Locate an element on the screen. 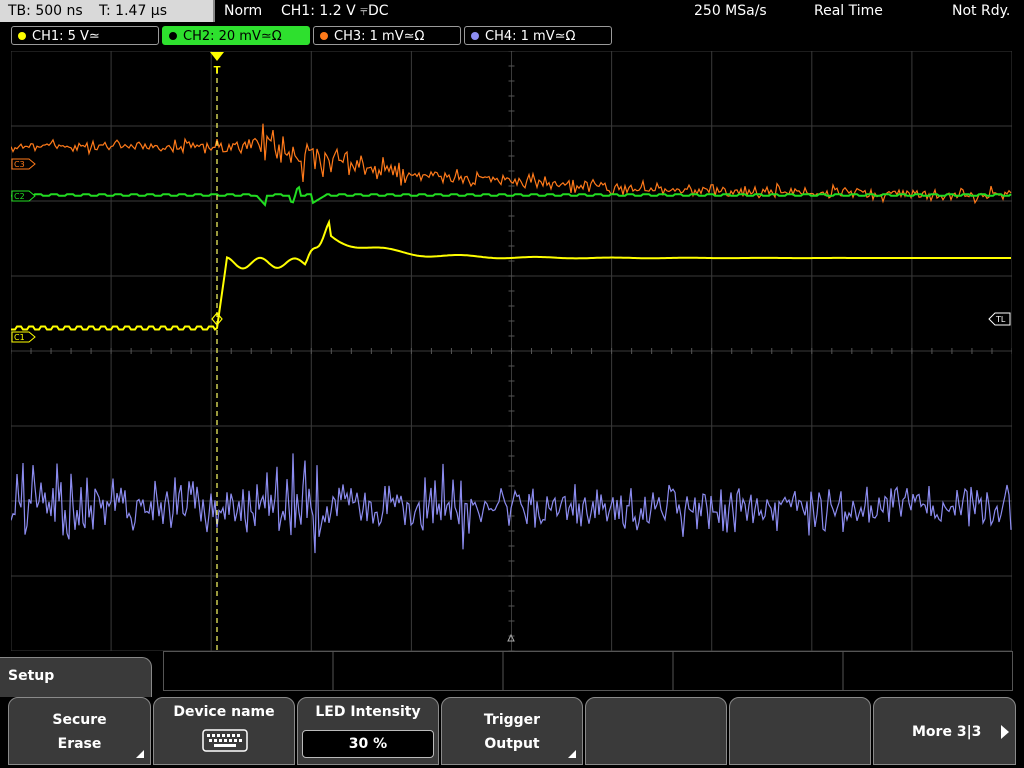 The image size is (1024, 768). ch1-offset-marker: C1 is located at coordinates (23, 337).